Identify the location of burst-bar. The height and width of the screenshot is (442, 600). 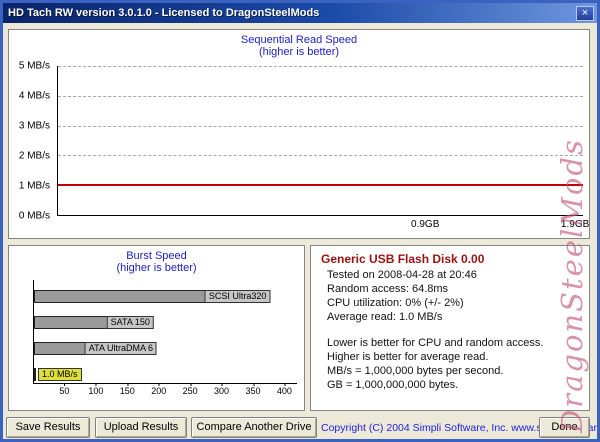
(35, 374).